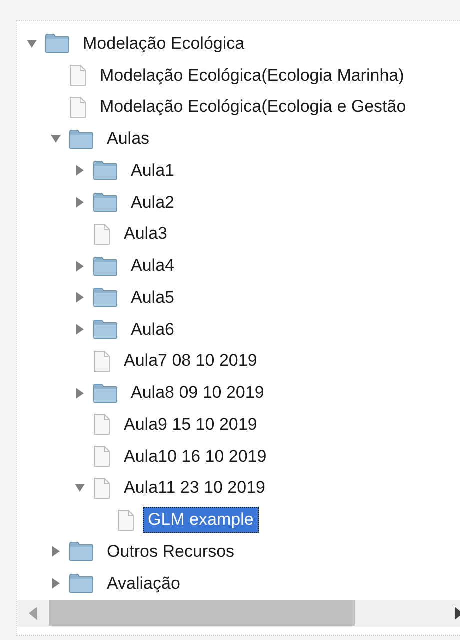 The image size is (460, 640). Describe the element at coordinates (153, 329) in the screenshot. I see `tree-item: Aula6` at that location.